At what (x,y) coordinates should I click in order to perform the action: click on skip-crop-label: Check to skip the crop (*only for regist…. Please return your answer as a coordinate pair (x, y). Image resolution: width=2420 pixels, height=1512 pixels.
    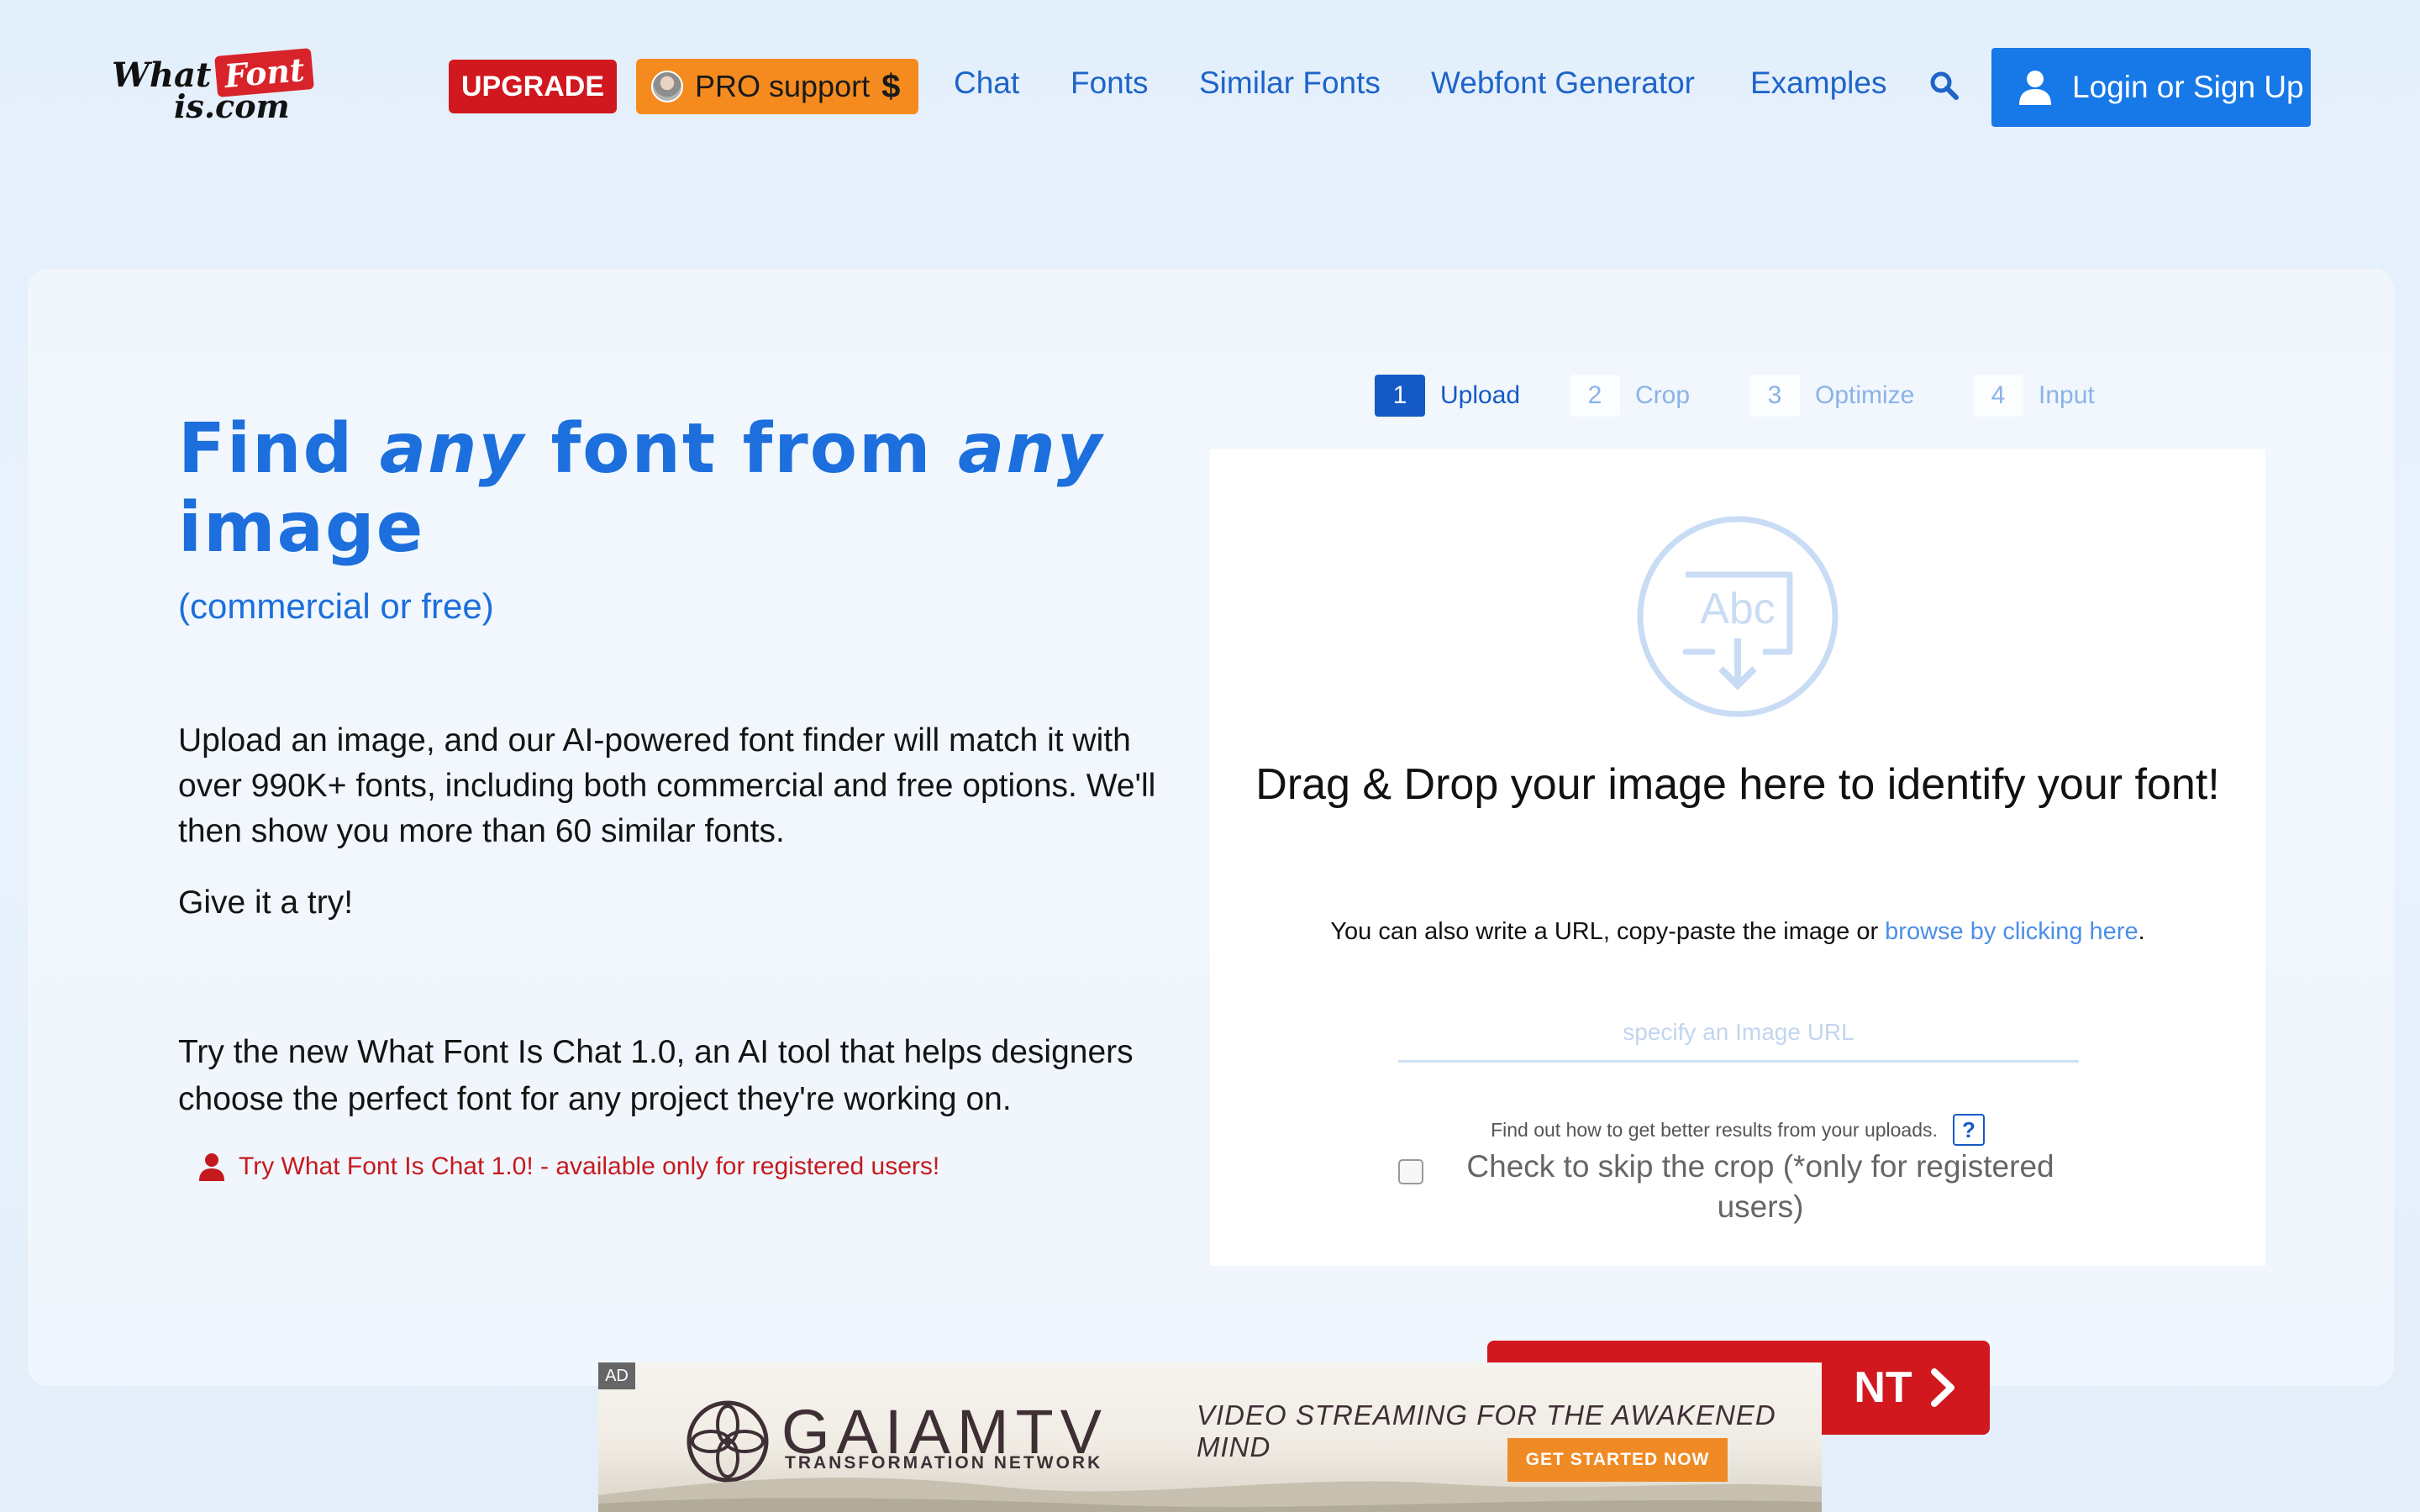
    Looking at the image, I should click on (1760, 1187).